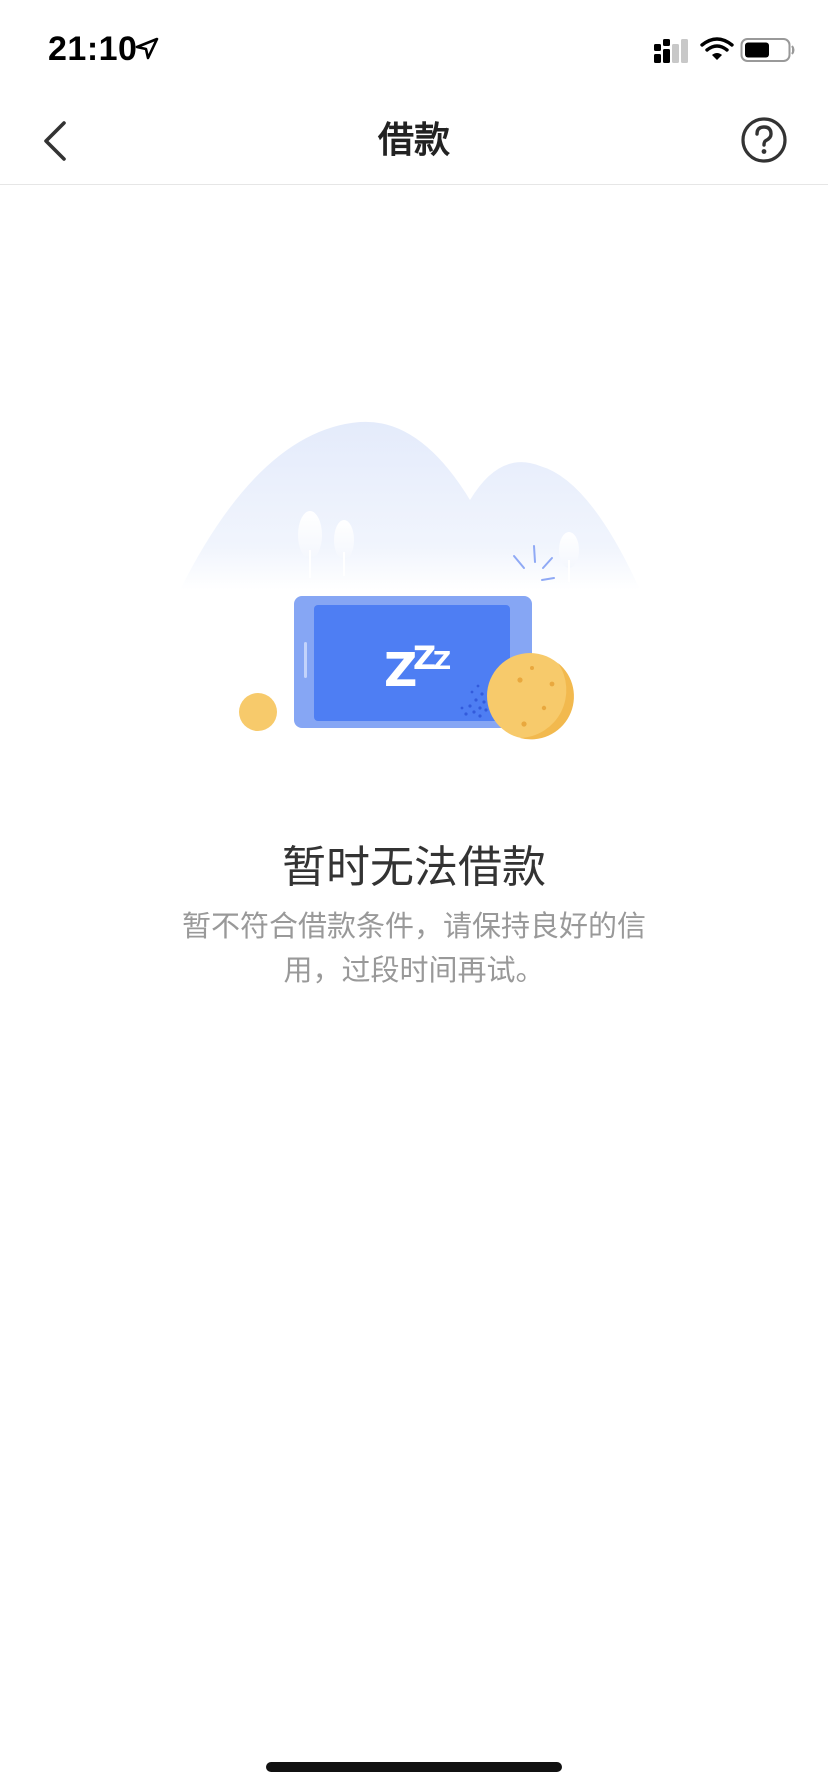 The image size is (828, 1792). Describe the element at coordinates (414, 50) in the screenshot. I see `status-bar: 21:10` at that location.